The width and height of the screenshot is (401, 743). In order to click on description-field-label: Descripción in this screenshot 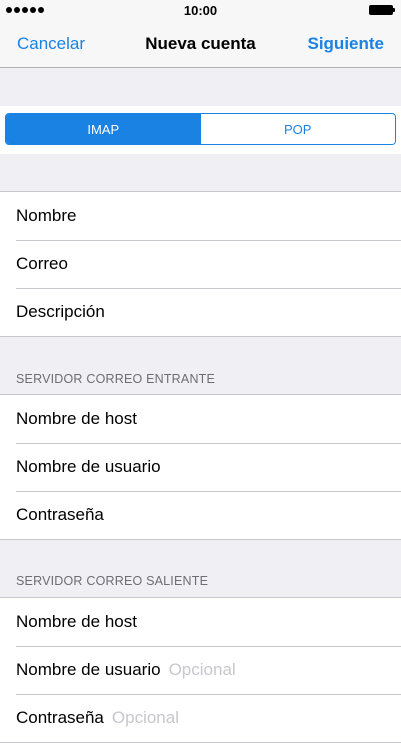, I will do `click(60, 311)`.